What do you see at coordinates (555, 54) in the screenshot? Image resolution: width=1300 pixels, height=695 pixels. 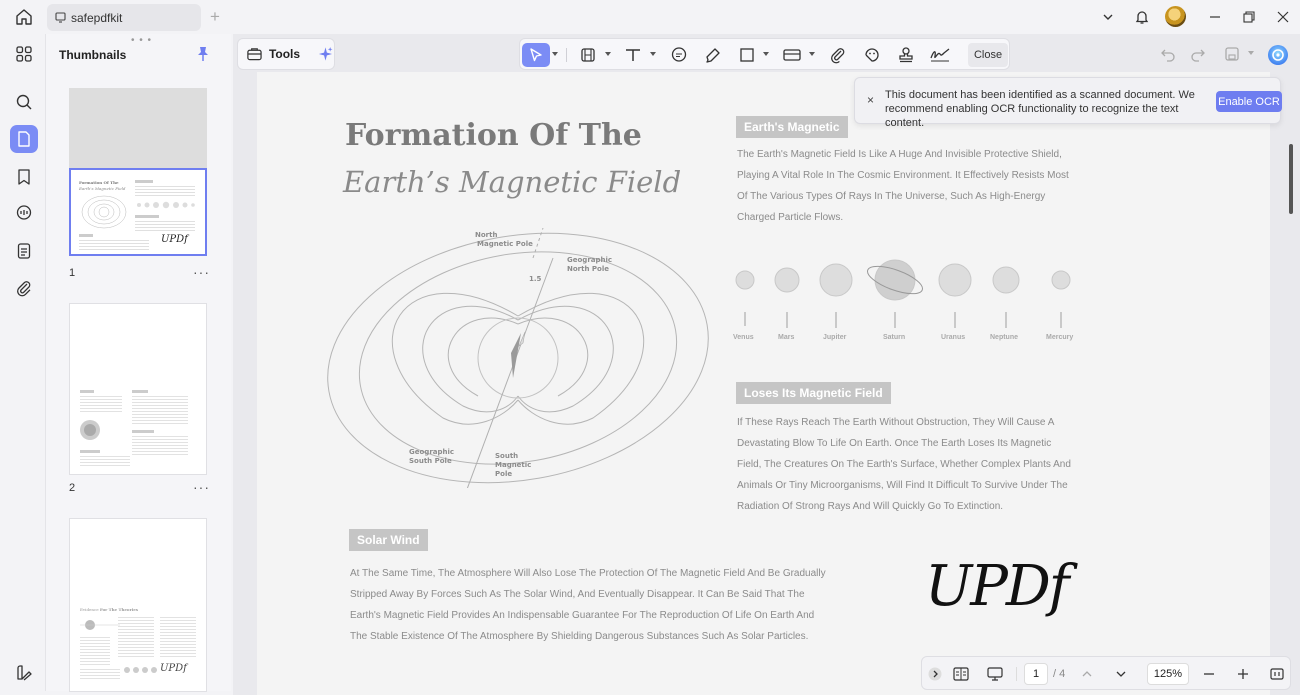 I see `select-caret-icon` at bounding box center [555, 54].